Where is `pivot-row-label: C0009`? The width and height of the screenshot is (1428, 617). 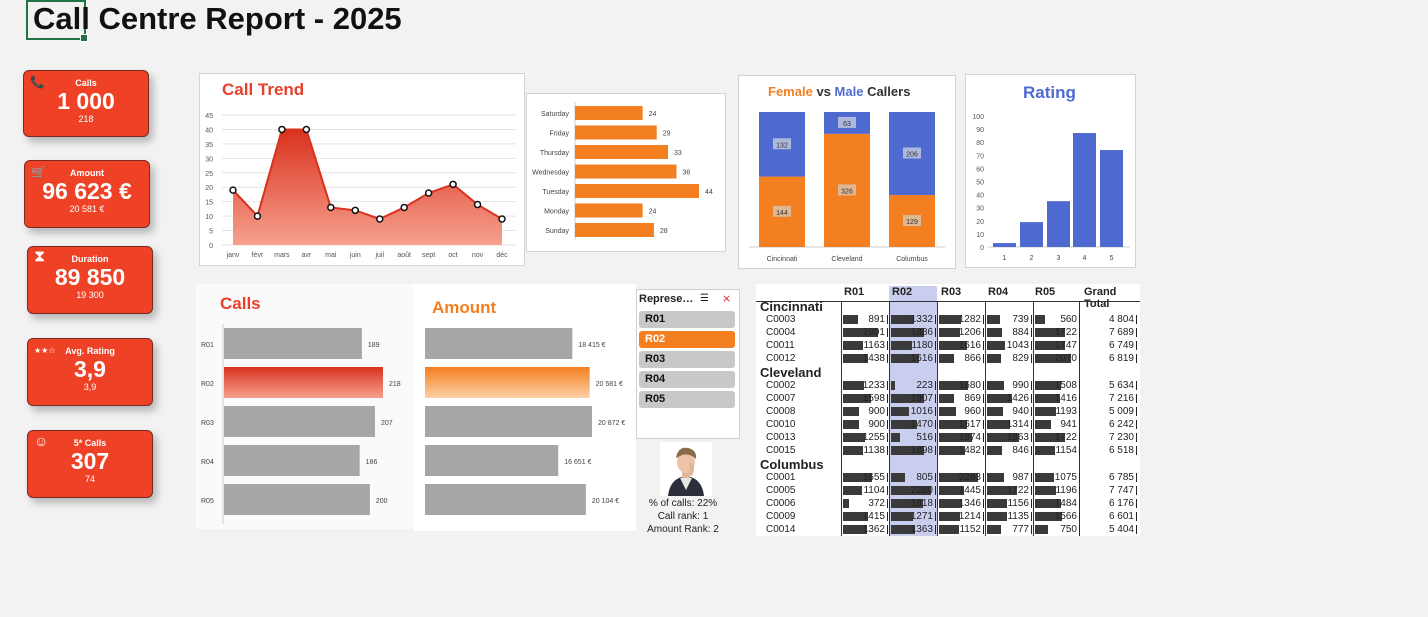
pivot-row-label: C0009 is located at coordinates (781, 516).